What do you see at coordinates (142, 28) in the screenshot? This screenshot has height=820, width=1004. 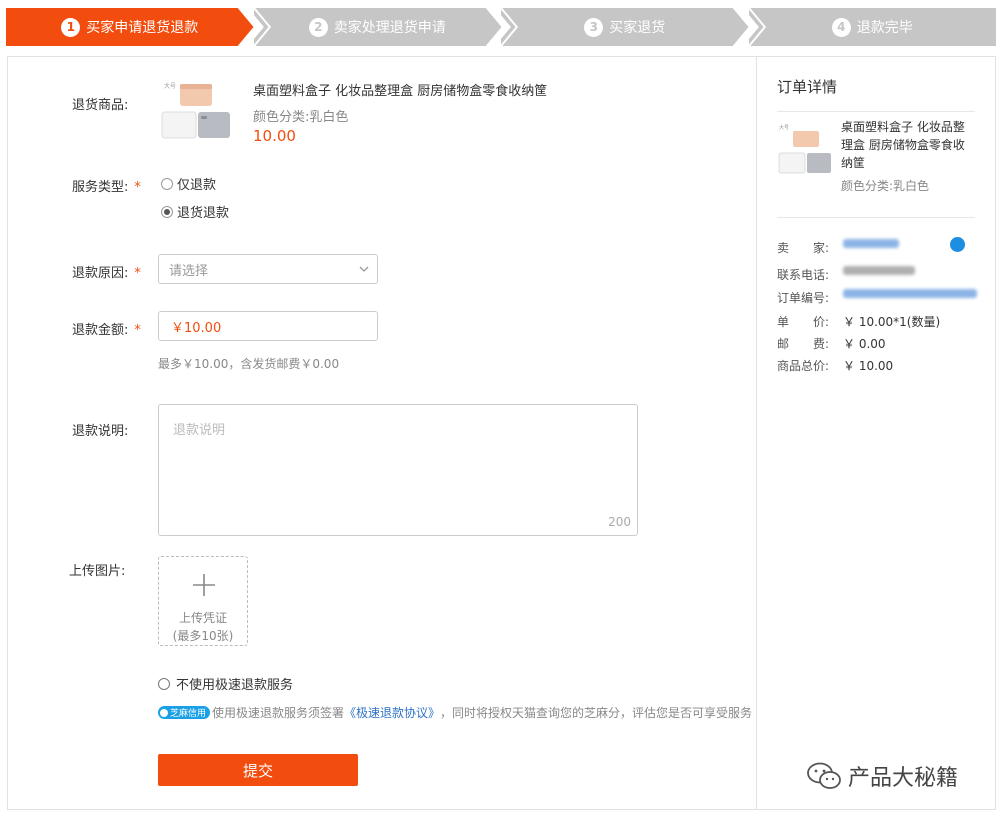 I see `step-label: 买家申请退货退款` at bounding box center [142, 28].